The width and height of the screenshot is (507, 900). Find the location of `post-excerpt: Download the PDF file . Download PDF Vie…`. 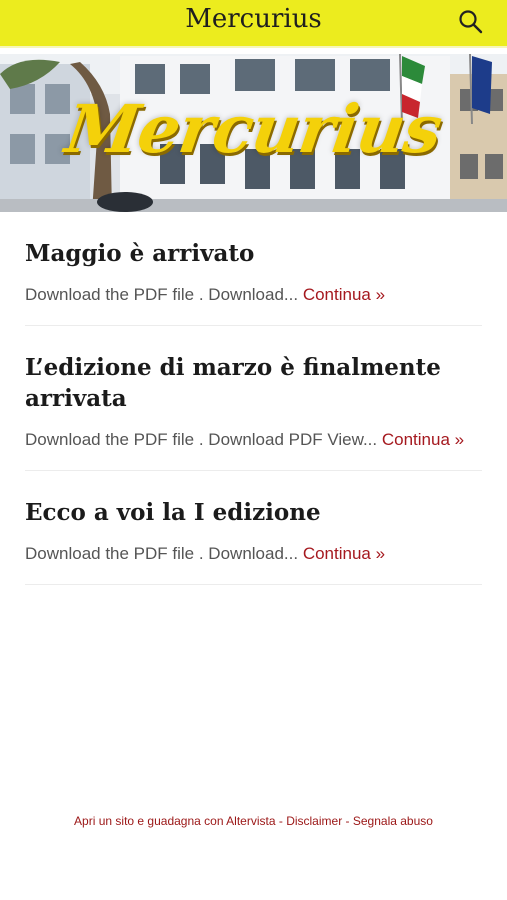

post-excerpt: Download the PDF file . Download PDF Vie… is located at coordinates (253, 440).